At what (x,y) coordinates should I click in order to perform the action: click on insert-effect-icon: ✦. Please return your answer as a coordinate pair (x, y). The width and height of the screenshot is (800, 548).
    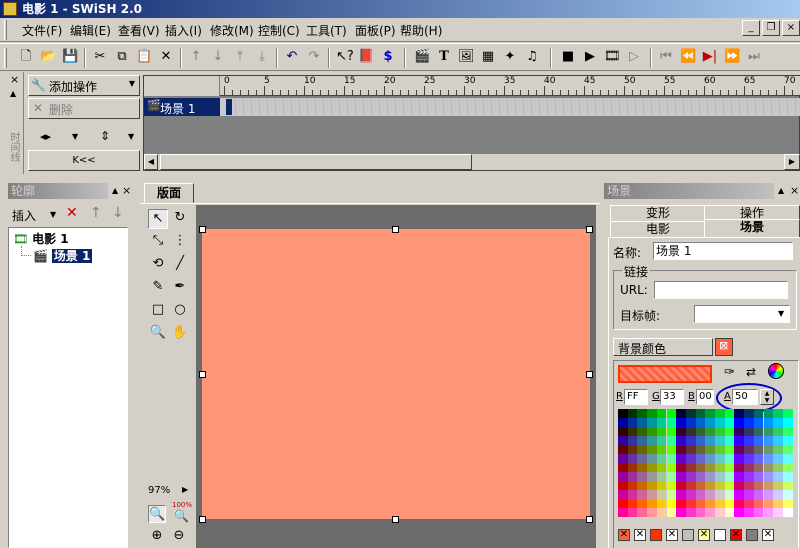
    Looking at the image, I should click on (510, 57).